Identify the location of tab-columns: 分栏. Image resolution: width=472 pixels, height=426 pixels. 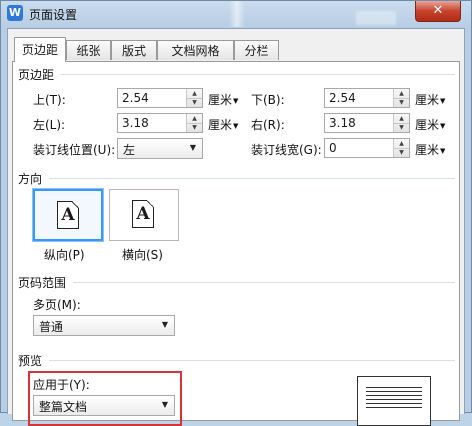
(256, 50).